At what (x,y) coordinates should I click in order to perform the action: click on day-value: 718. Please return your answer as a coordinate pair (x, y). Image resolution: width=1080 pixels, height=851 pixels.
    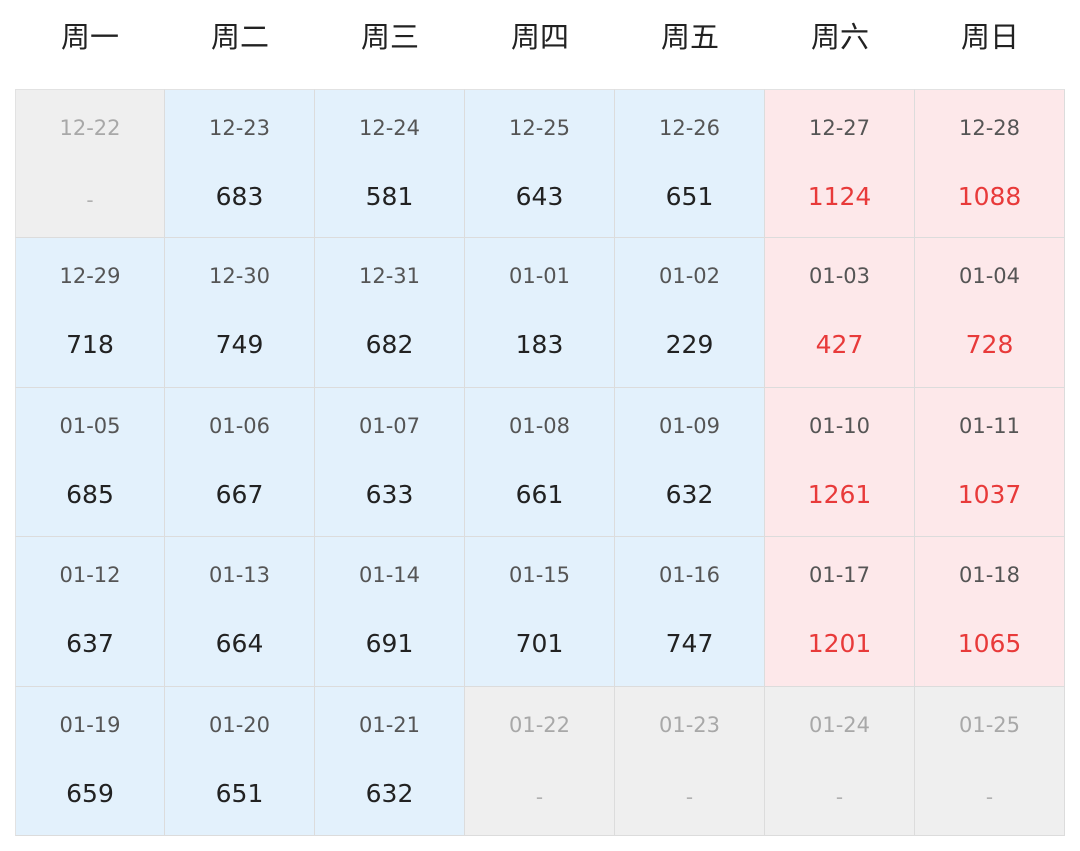
    Looking at the image, I should click on (90, 345).